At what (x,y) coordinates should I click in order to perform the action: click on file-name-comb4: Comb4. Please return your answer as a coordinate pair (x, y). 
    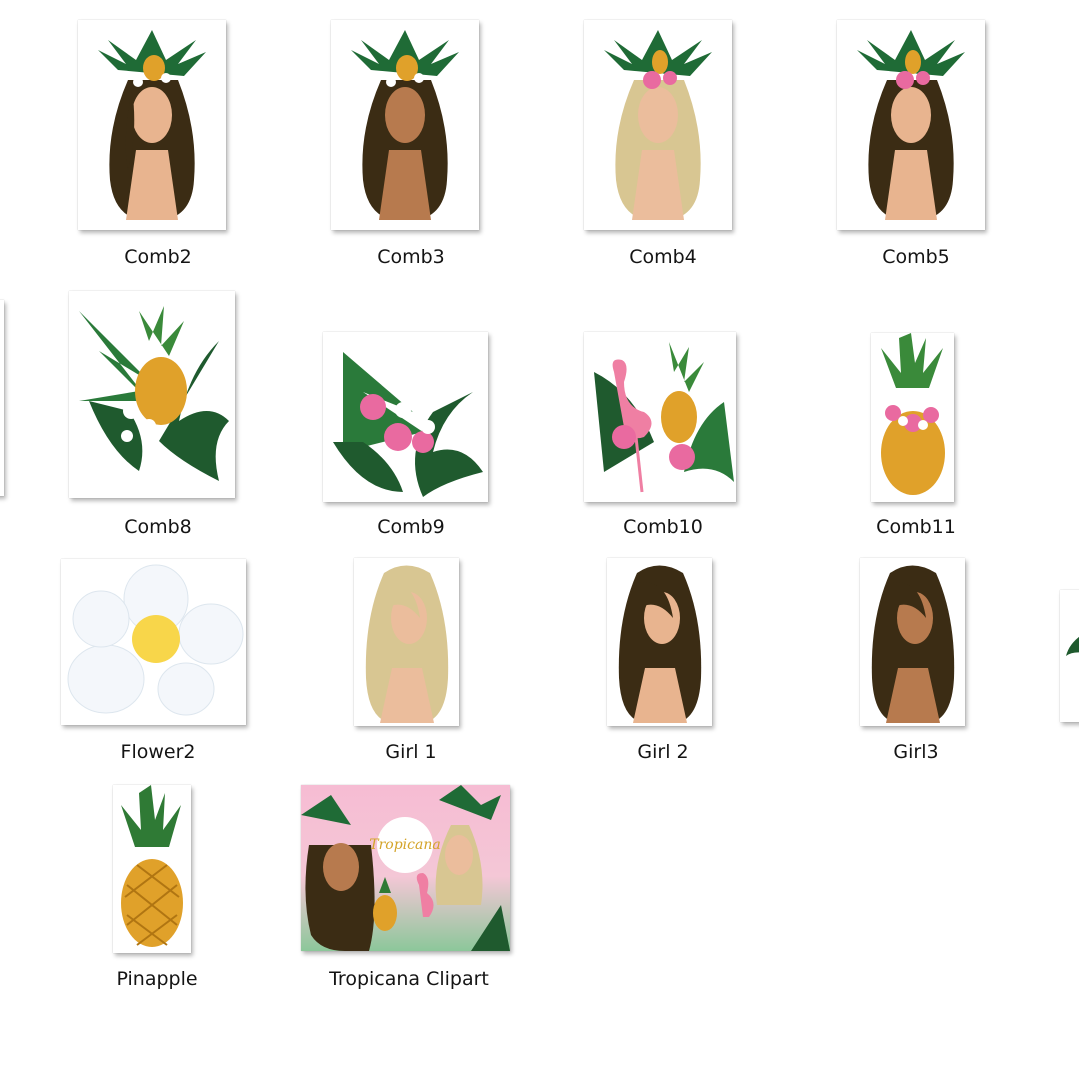
    Looking at the image, I should click on (663, 257).